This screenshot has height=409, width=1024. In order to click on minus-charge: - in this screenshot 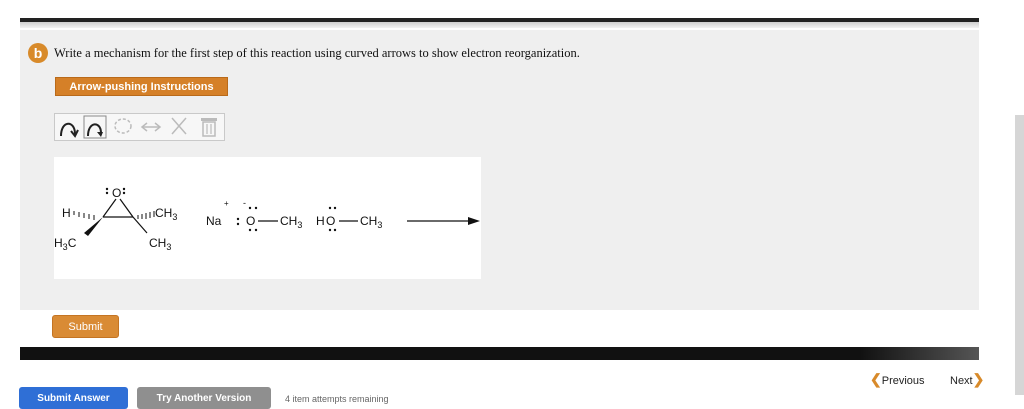, I will do `click(244, 203)`.